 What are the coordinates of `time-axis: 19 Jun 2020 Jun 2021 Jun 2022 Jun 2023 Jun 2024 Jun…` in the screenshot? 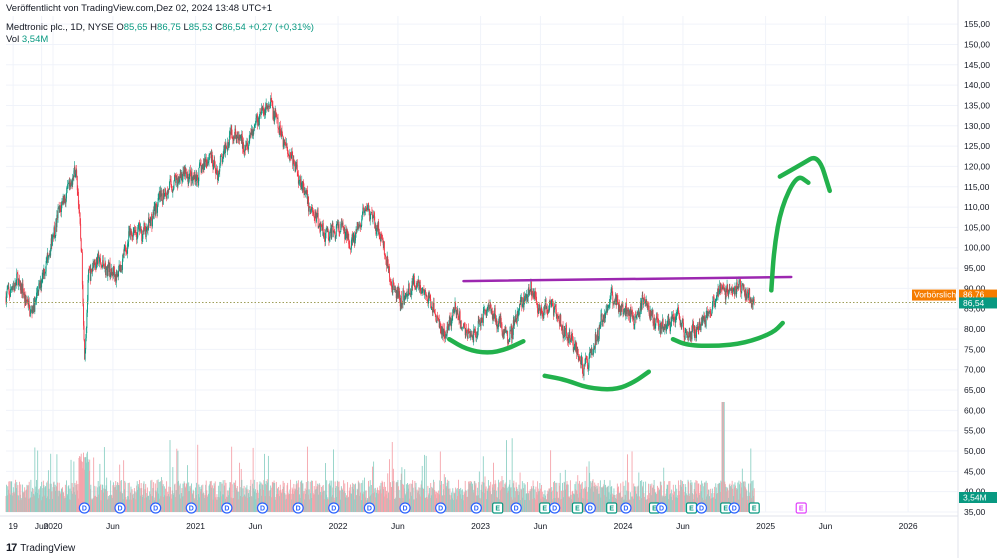 It's located at (479, 523).